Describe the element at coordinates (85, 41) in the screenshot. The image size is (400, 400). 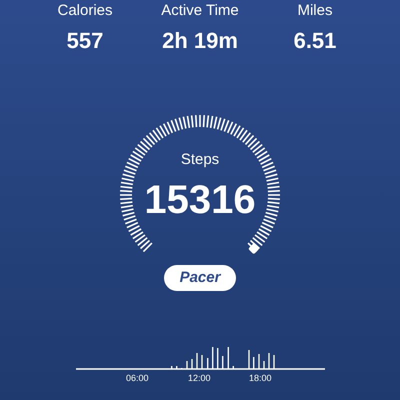
I see `stat-value: 557` at that location.